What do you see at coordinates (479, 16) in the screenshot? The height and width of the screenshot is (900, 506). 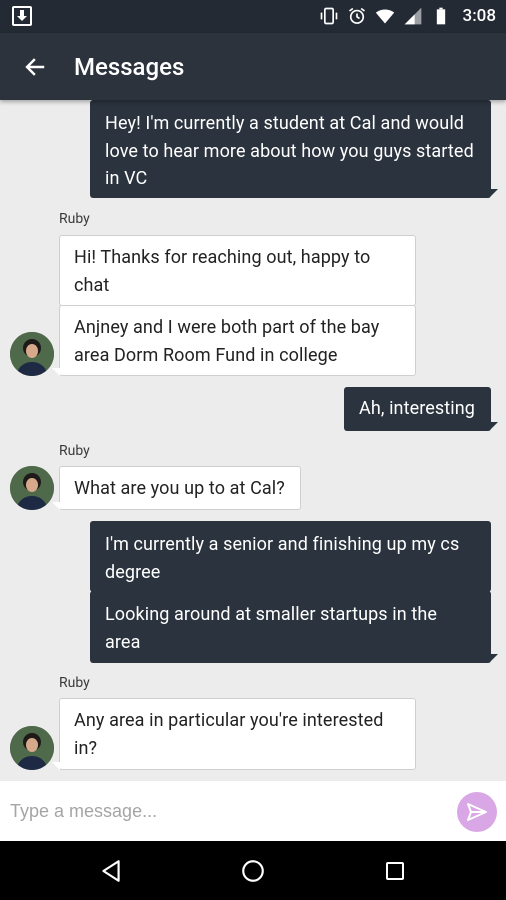 I see `status-time: 3:08` at bounding box center [479, 16].